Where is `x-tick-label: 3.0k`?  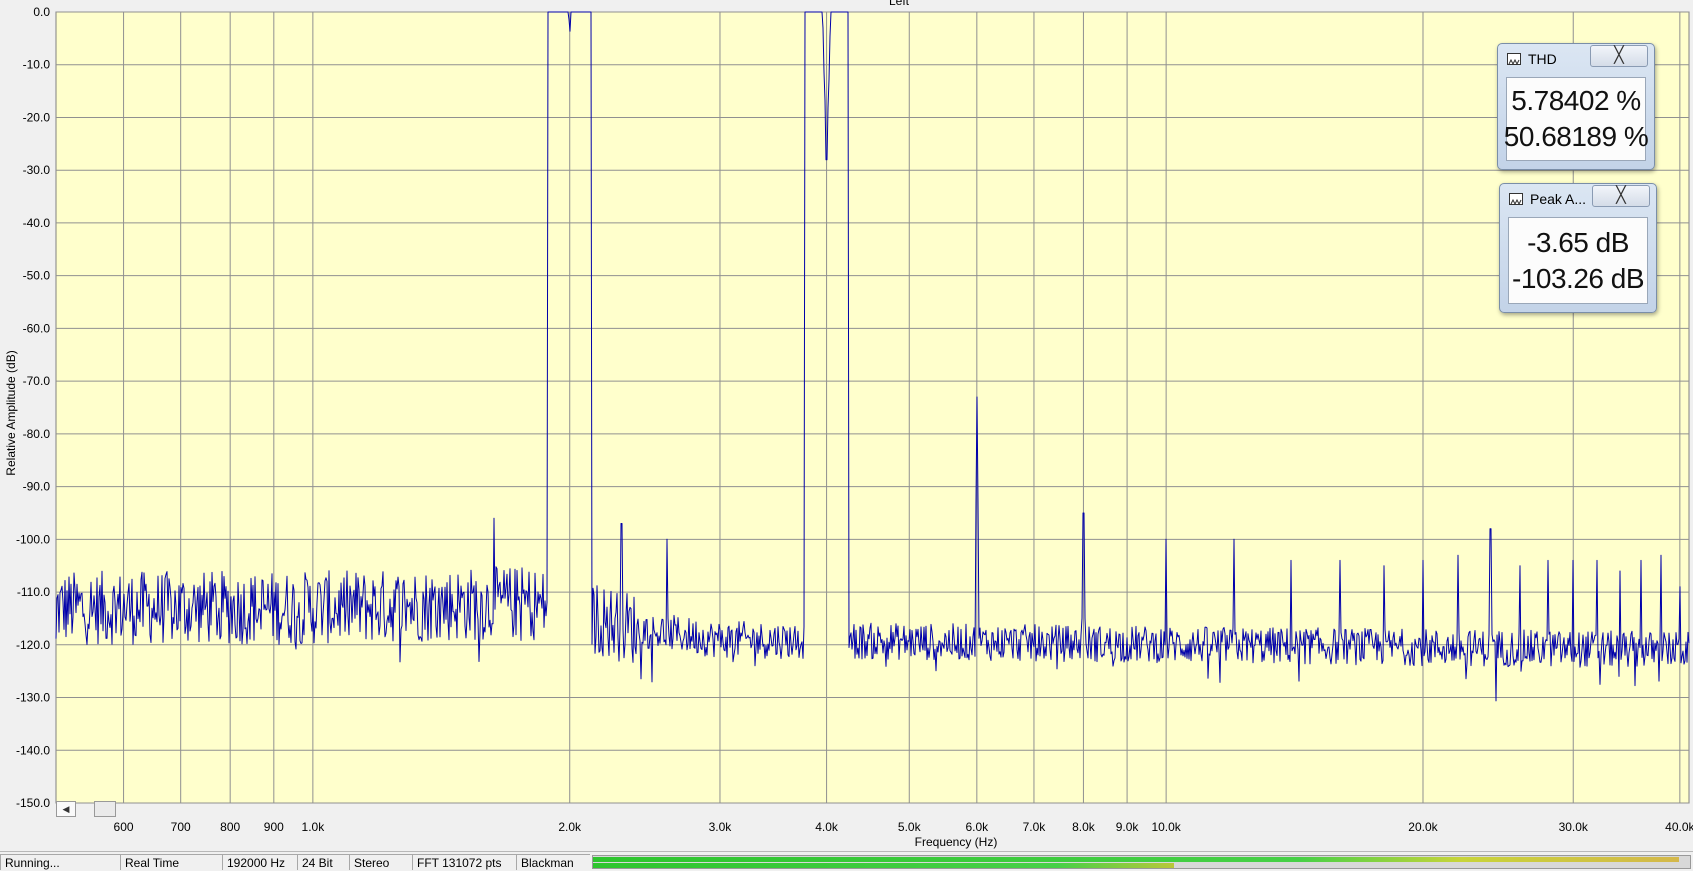 x-tick-label: 3.0k is located at coordinates (721, 827).